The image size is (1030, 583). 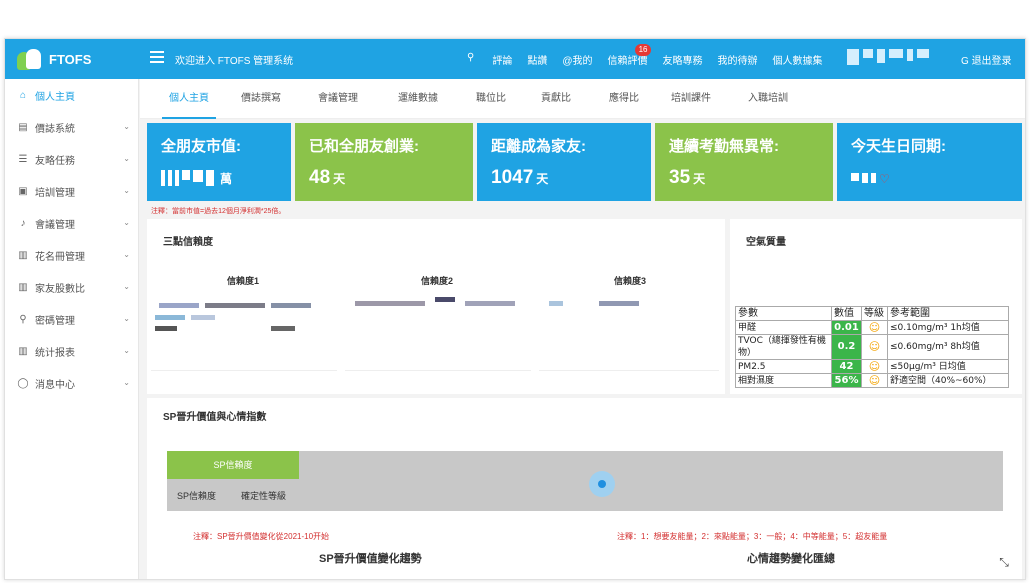 What do you see at coordinates (687, 177) in the screenshot?
I see `stat-value: 35 天` at bounding box center [687, 177].